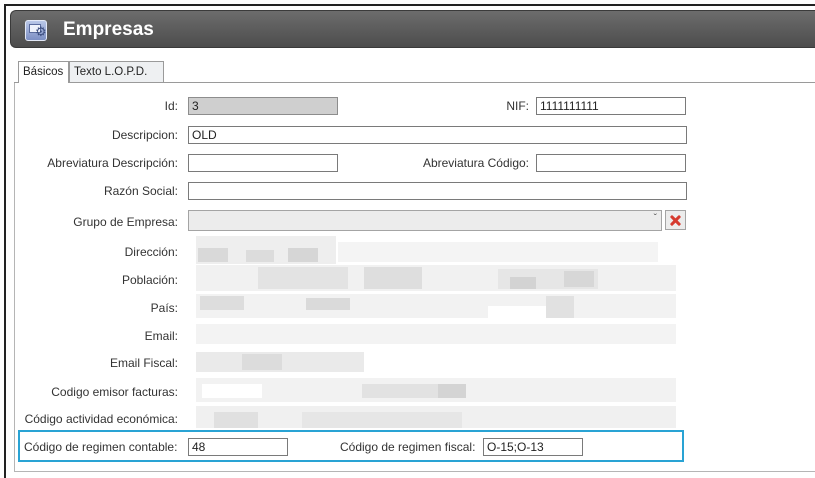 This screenshot has width=815, height=478. What do you see at coordinates (438, 250) in the screenshot?
I see `direccion-field` at bounding box center [438, 250].